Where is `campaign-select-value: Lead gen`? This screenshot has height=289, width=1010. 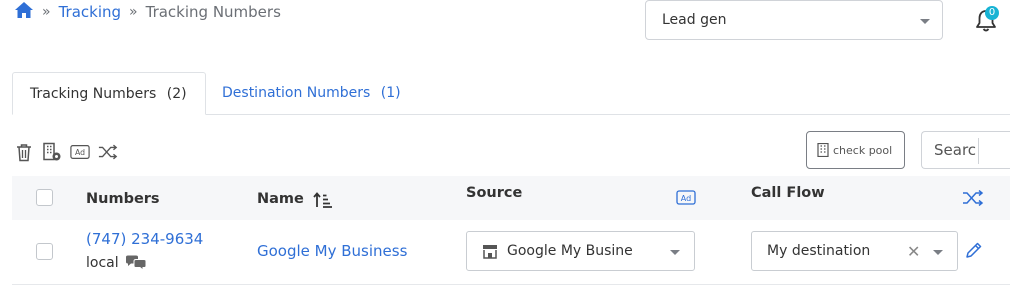
campaign-select-value: Lead gen is located at coordinates (694, 20).